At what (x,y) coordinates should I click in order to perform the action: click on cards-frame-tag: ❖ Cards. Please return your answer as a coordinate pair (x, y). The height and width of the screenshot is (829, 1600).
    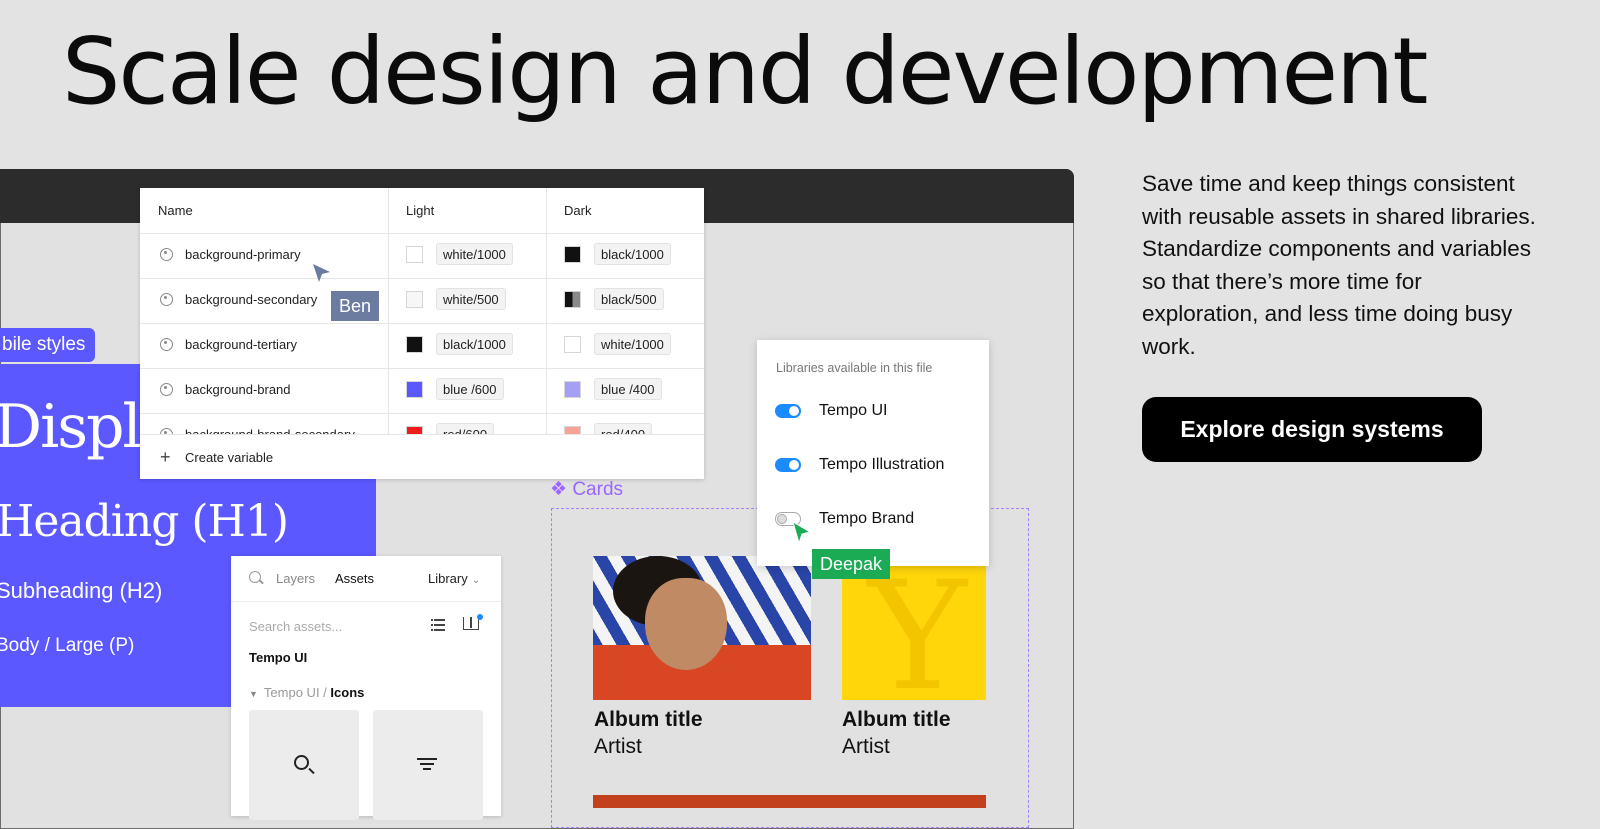
    Looking at the image, I should click on (586, 489).